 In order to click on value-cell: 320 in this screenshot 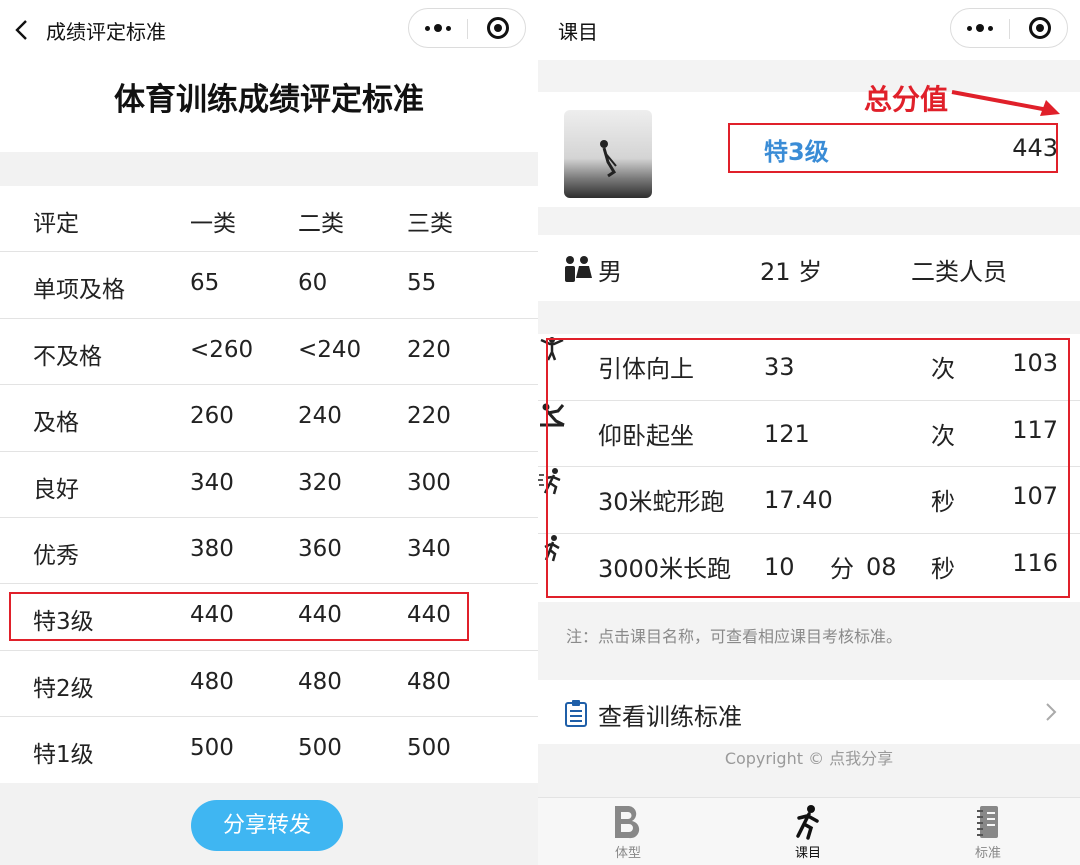, I will do `click(320, 482)`.